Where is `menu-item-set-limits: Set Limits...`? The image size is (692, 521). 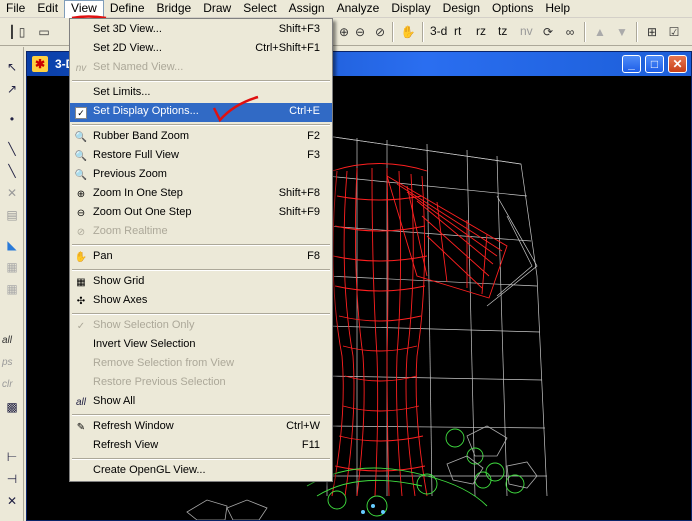 menu-item-set-limits: Set Limits... is located at coordinates (201, 93).